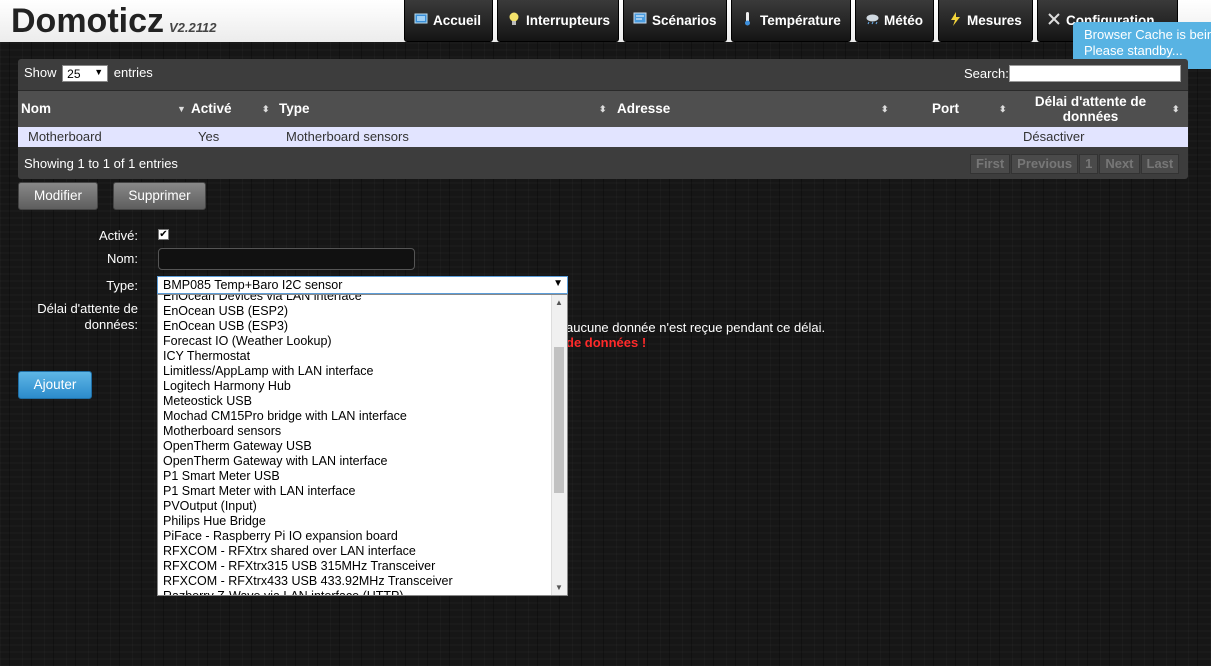  Describe the element at coordinates (894, 21) in the screenshot. I see `nav-meteo: Météo` at that location.